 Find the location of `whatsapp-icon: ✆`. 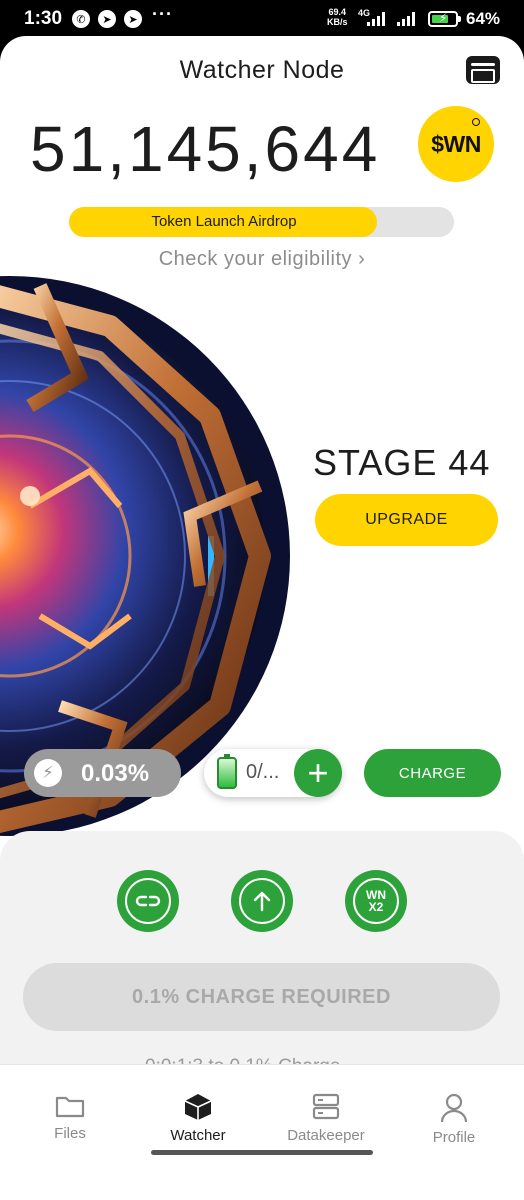

whatsapp-icon: ✆ is located at coordinates (81, 19).